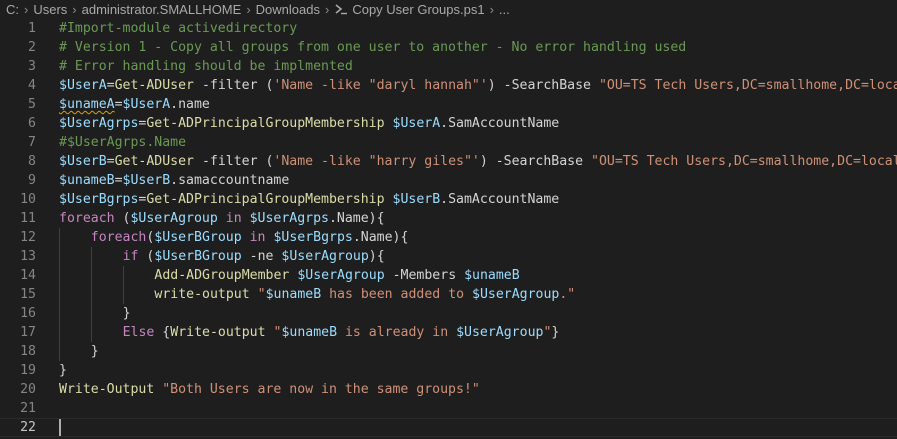  Describe the element at coordinates (162, 332) in the screenshot. I see `code-token: {` at that location.